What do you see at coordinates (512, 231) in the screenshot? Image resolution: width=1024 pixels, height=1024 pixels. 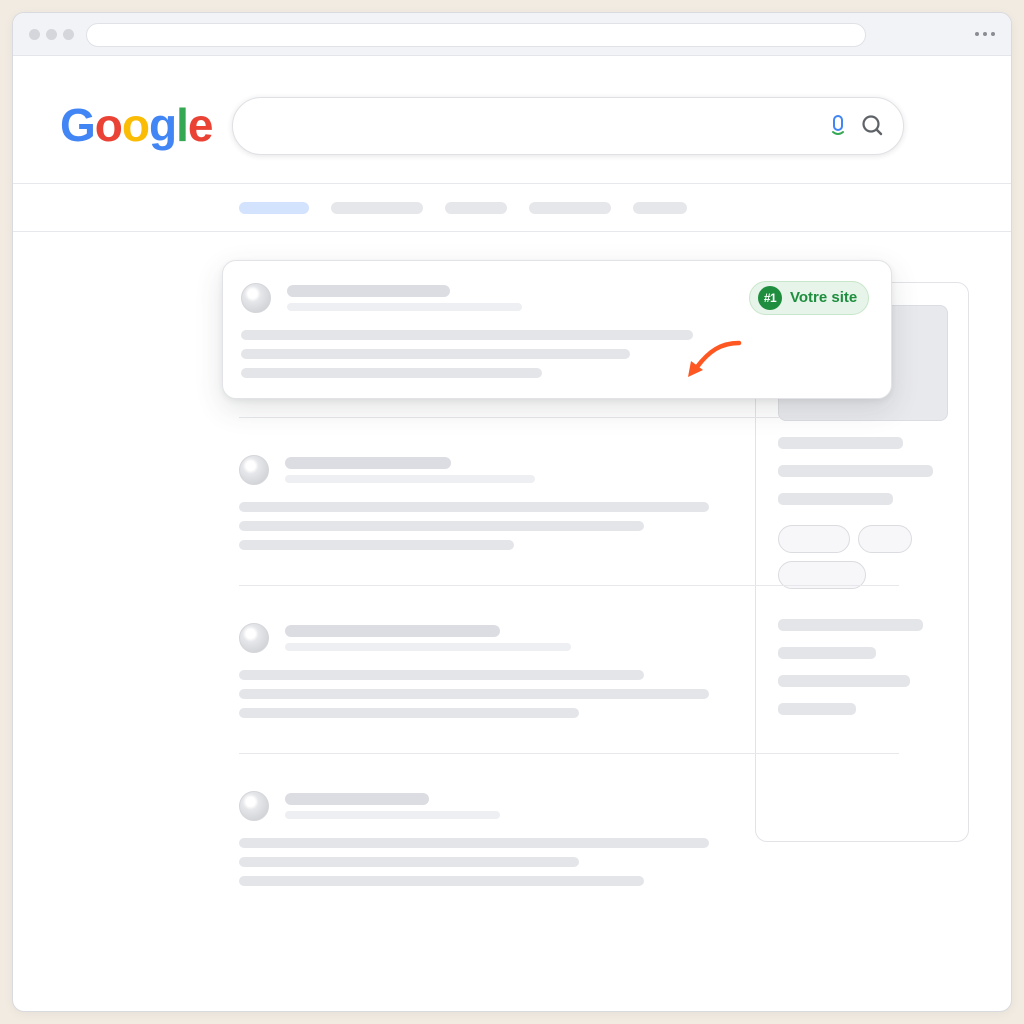 I see `tabs-divider` at bounding box center [512, 231].